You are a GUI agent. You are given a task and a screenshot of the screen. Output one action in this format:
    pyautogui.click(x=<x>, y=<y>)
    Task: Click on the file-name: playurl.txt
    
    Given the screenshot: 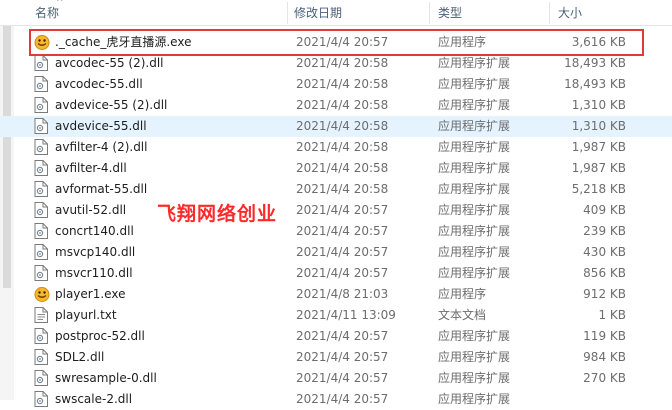 What is the action you would take?
    pyautogui.click(x=86, y=315)
    